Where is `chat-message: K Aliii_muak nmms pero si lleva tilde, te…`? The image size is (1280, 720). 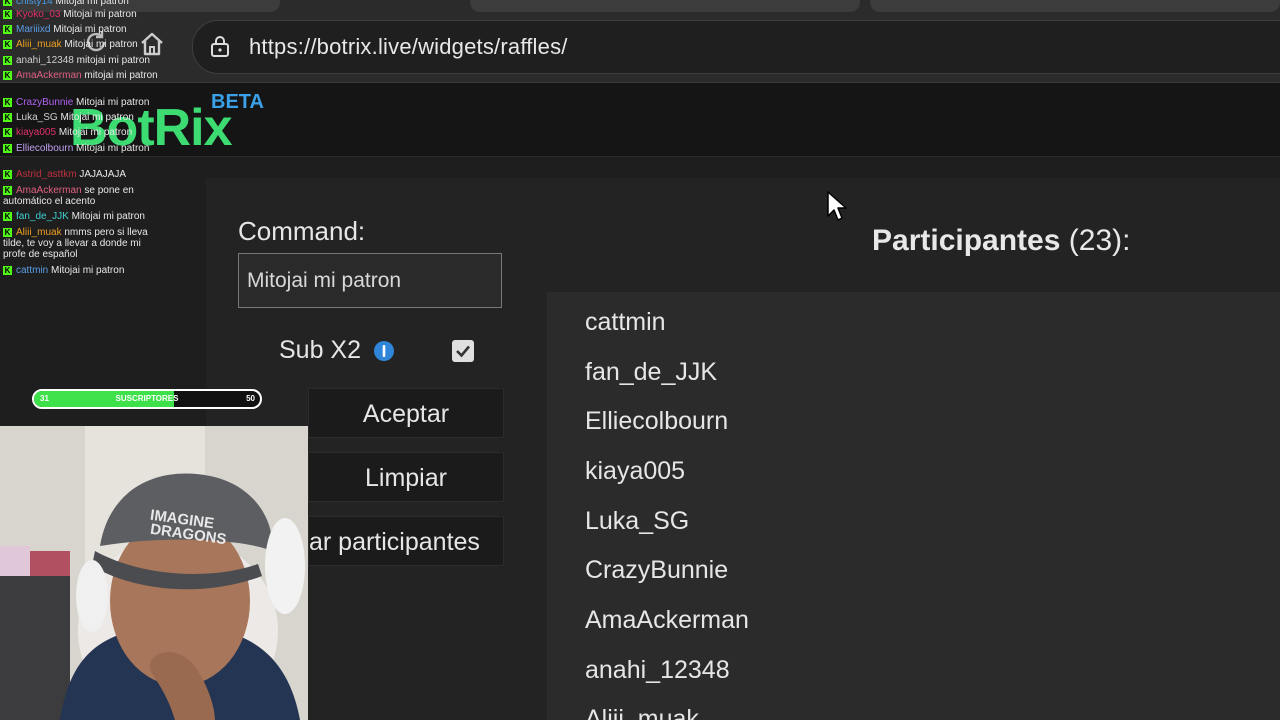 chat-message: K Aliii_muak nmms pero si lleva tilde, te… is located at coordinates (81, 243).